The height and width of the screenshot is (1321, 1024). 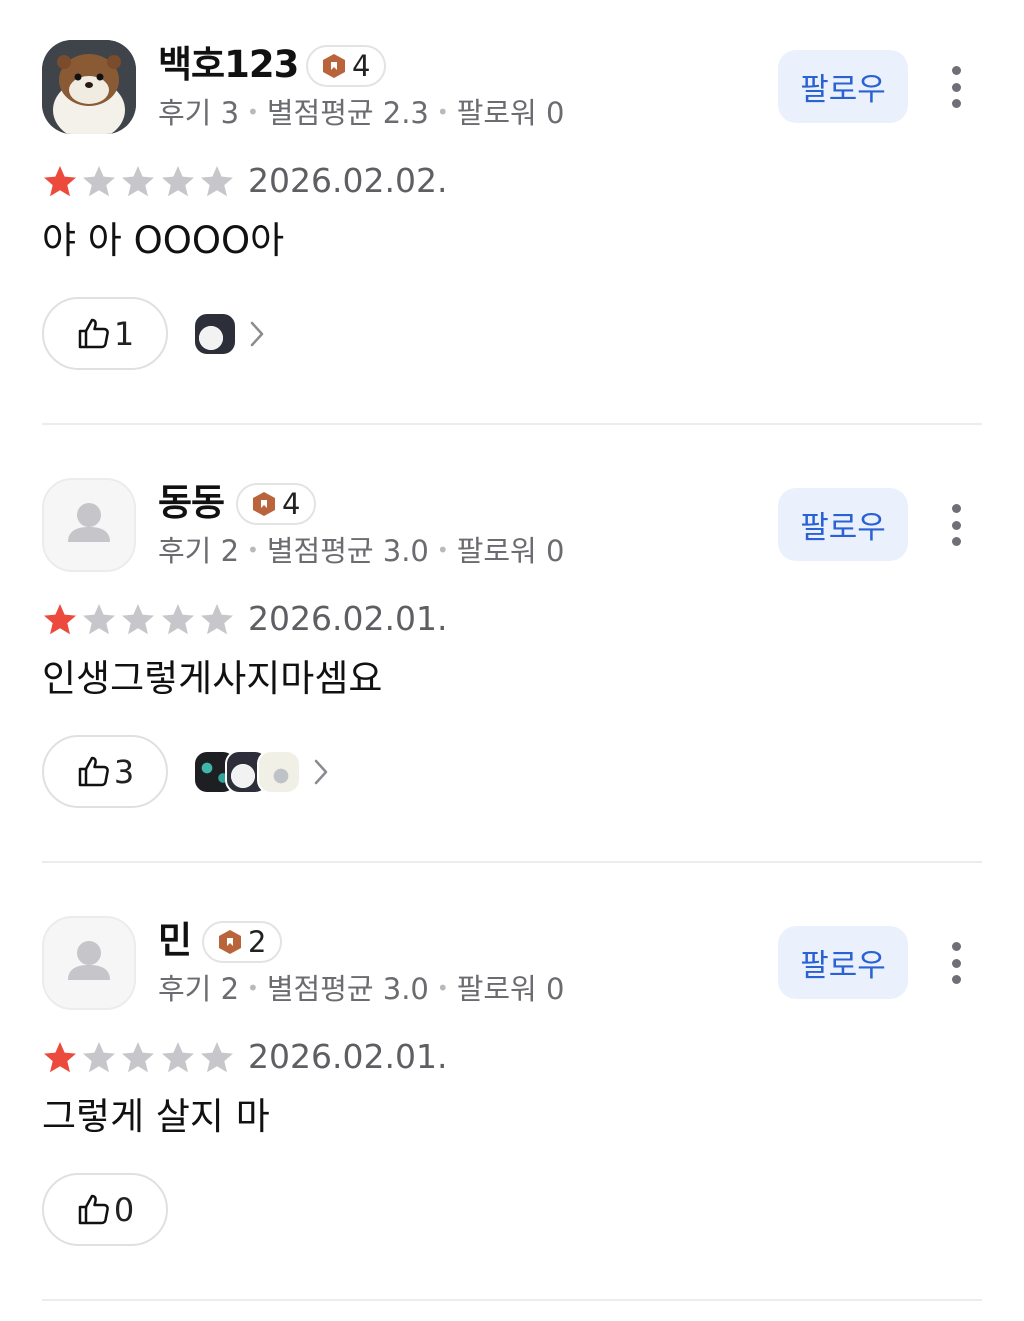 I want to click on like-count: 0, so click(x=124, y=1209).